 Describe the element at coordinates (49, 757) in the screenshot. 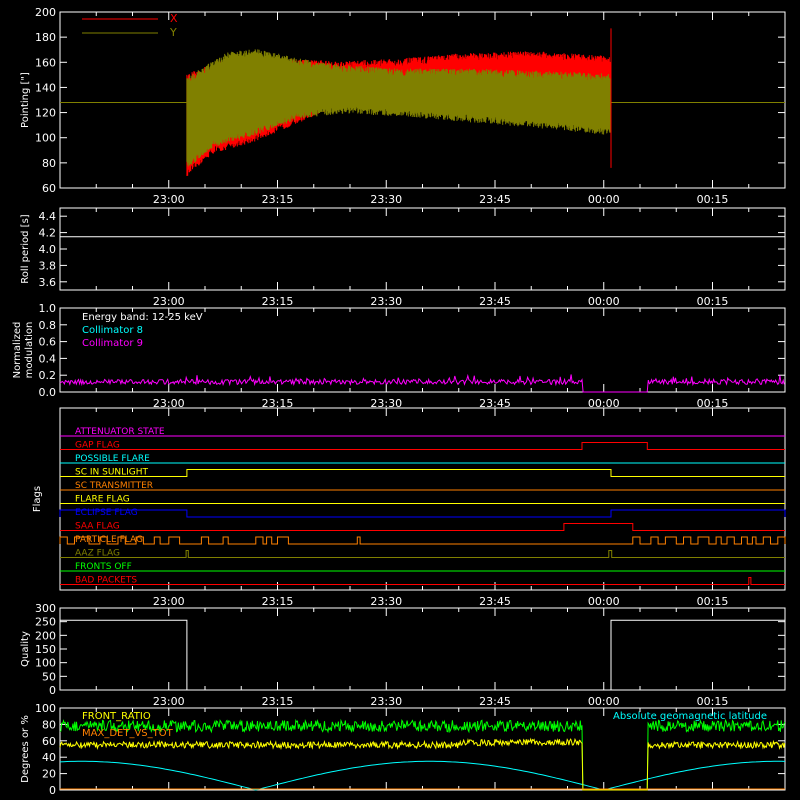

I see `y-tick-label: 40` at that location.